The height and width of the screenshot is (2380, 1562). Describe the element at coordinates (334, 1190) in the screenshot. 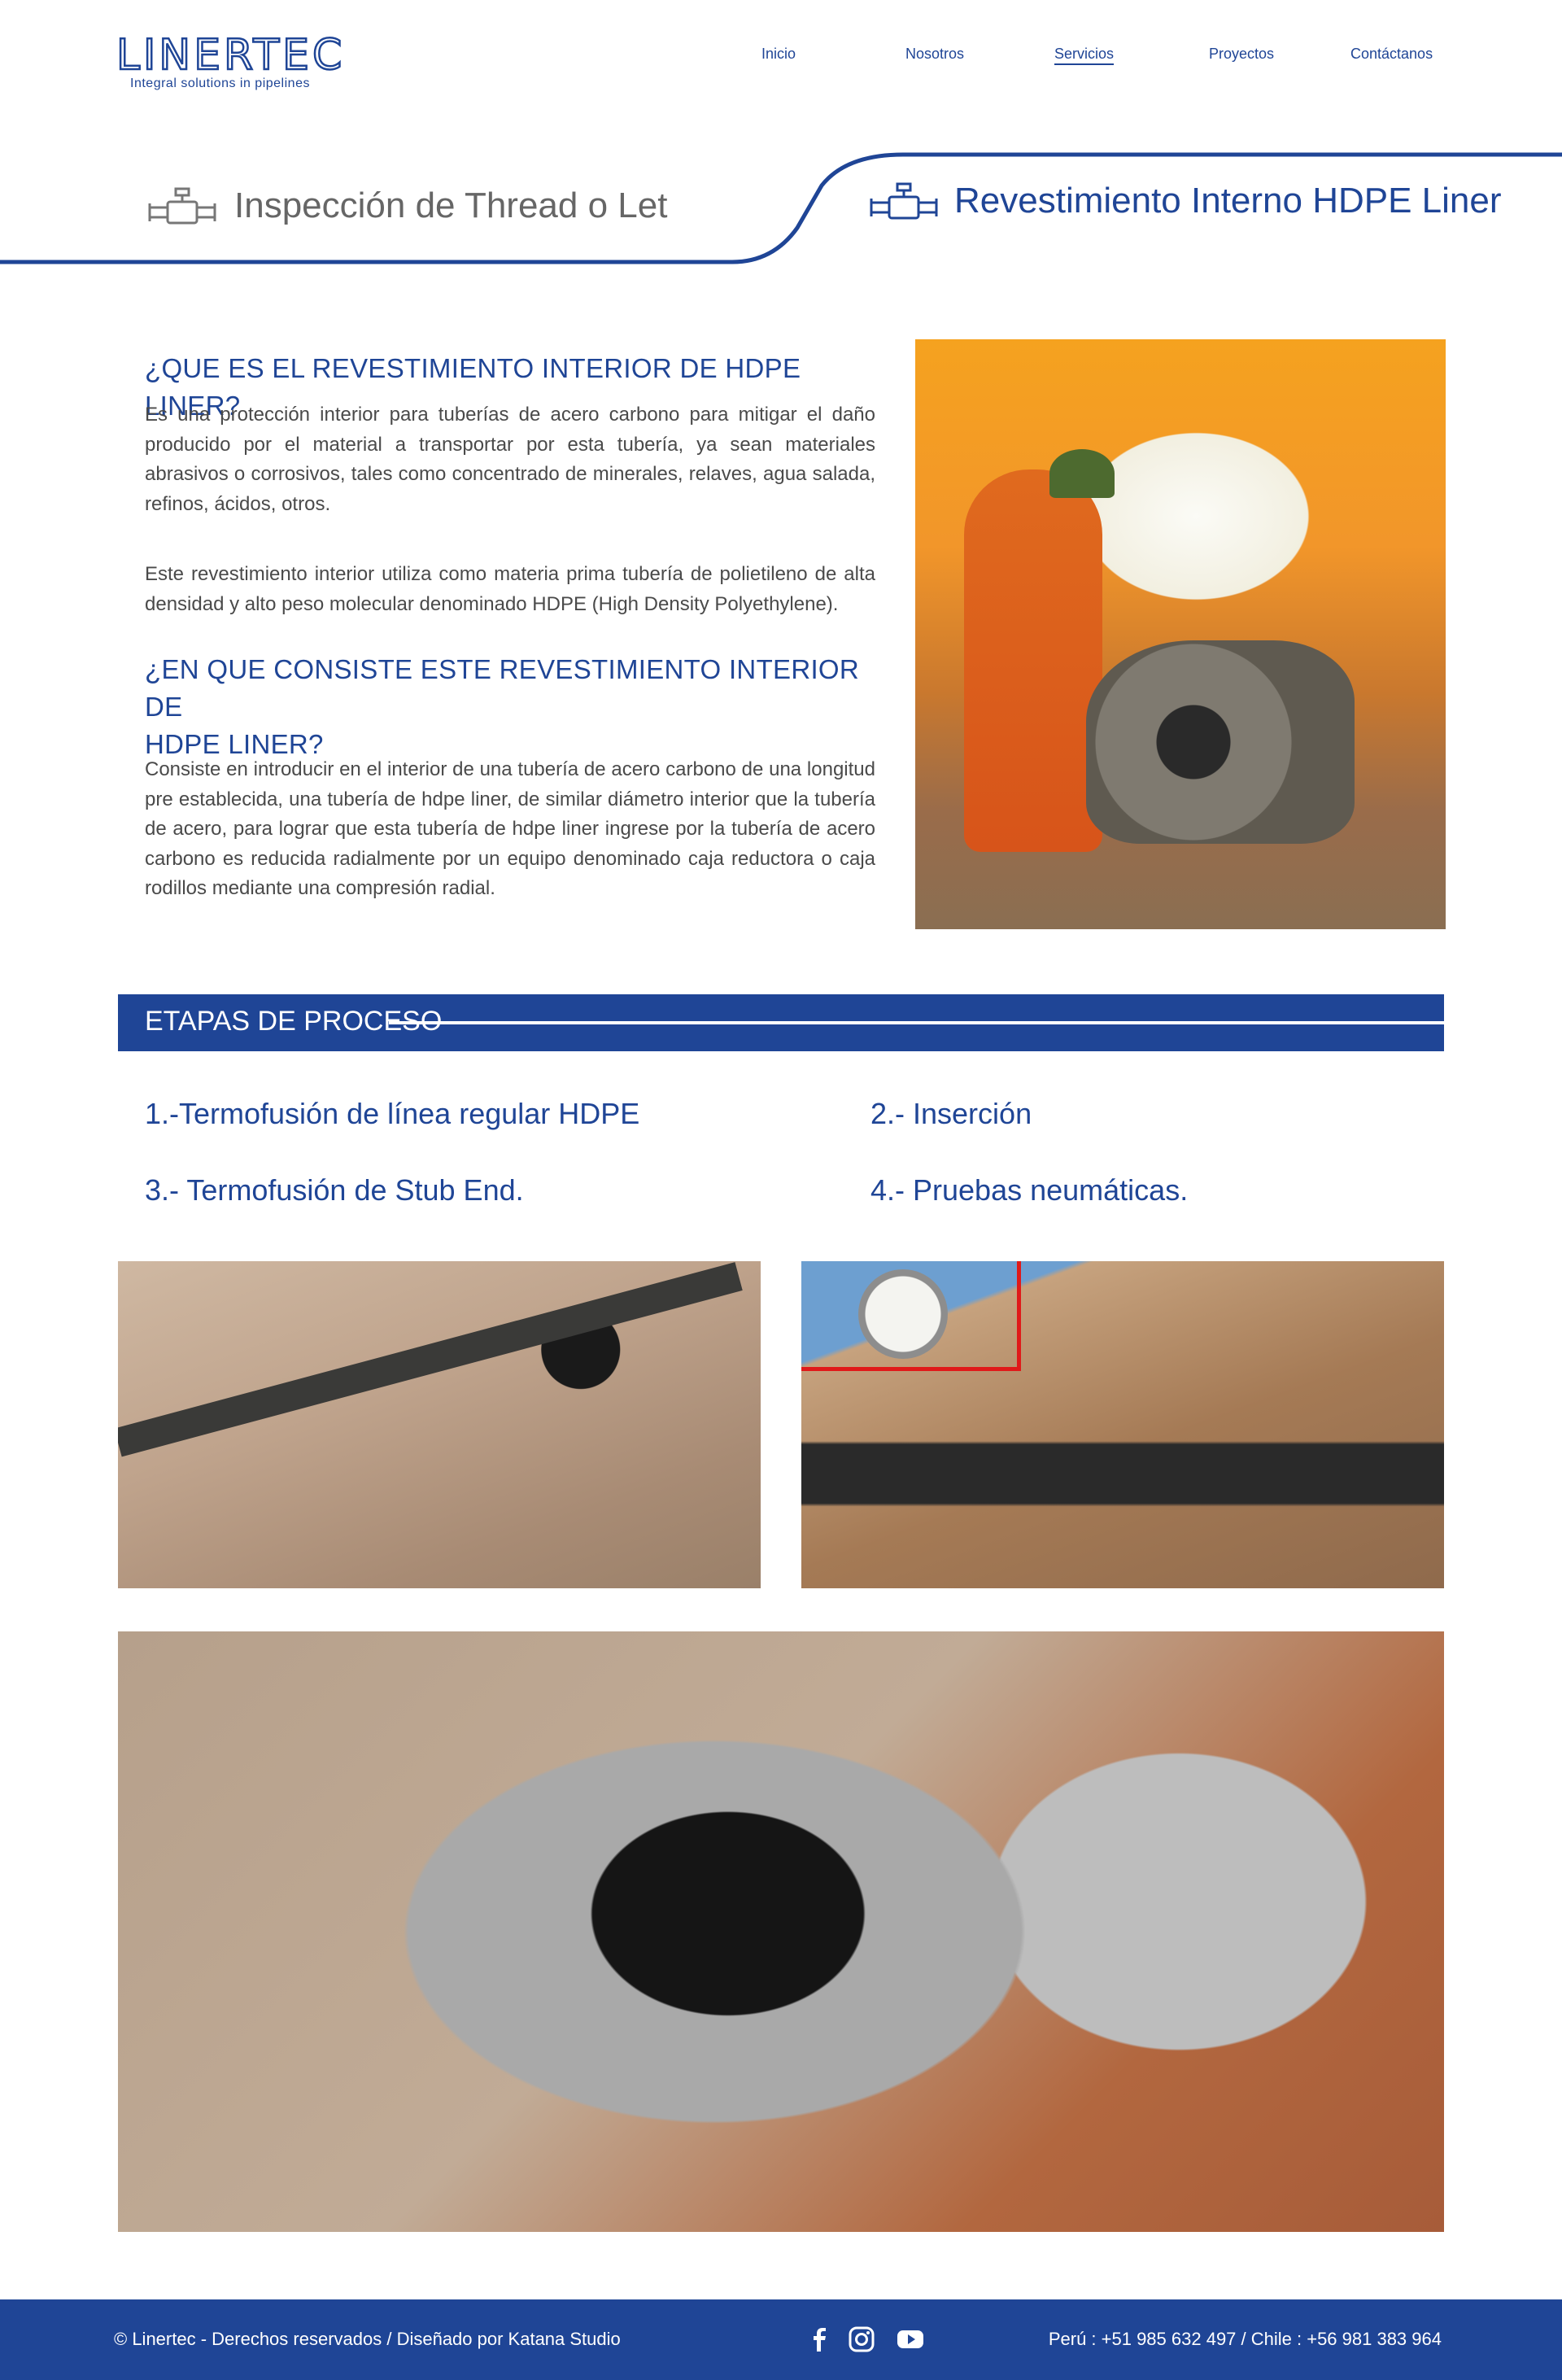

I see `step-3: 3.- Termofusión de Stub End.` at that location.